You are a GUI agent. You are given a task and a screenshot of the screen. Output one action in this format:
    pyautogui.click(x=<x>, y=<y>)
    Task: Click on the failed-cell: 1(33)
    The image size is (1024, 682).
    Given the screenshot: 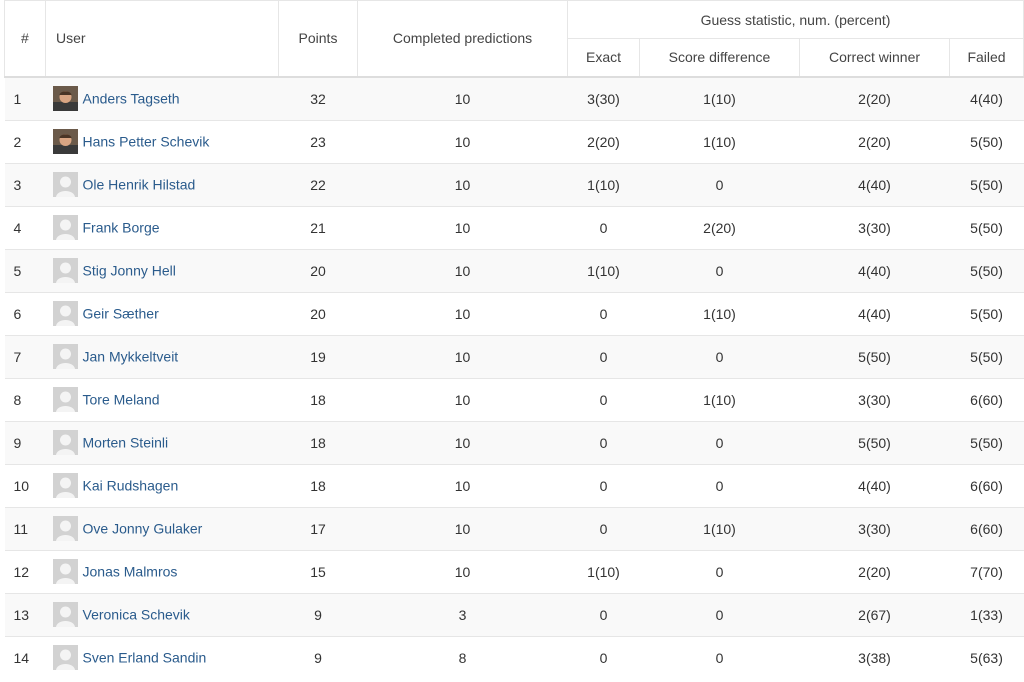 What is the action you would take?
    pyautogui.click(x=986, y=614)
    